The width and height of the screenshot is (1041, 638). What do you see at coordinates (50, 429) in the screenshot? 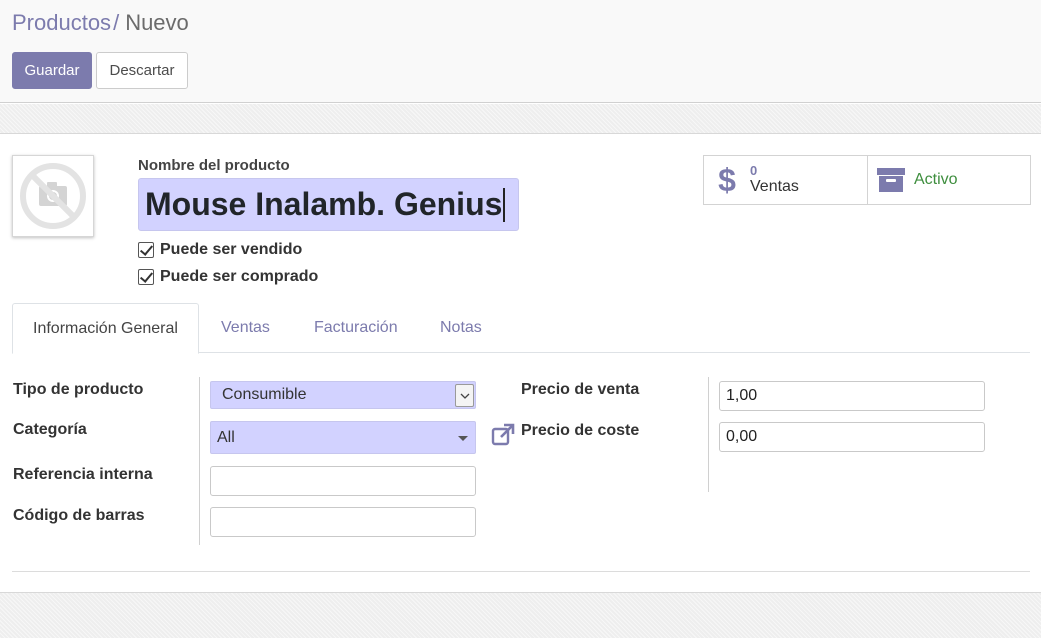
I see `category-label: Categoría` at bounding box center [50, 429].